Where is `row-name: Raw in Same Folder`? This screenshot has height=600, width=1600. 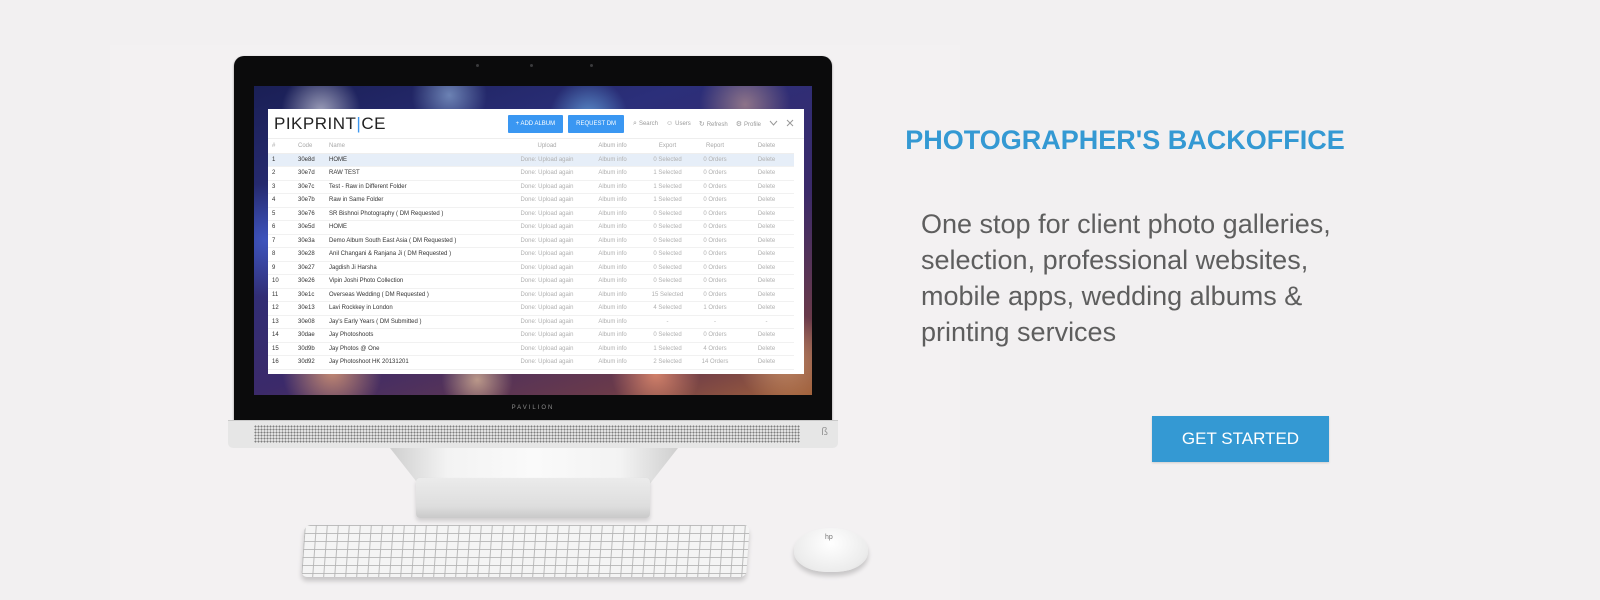
row-name: Raw in Same Folder is located at coordinates (419, 200).